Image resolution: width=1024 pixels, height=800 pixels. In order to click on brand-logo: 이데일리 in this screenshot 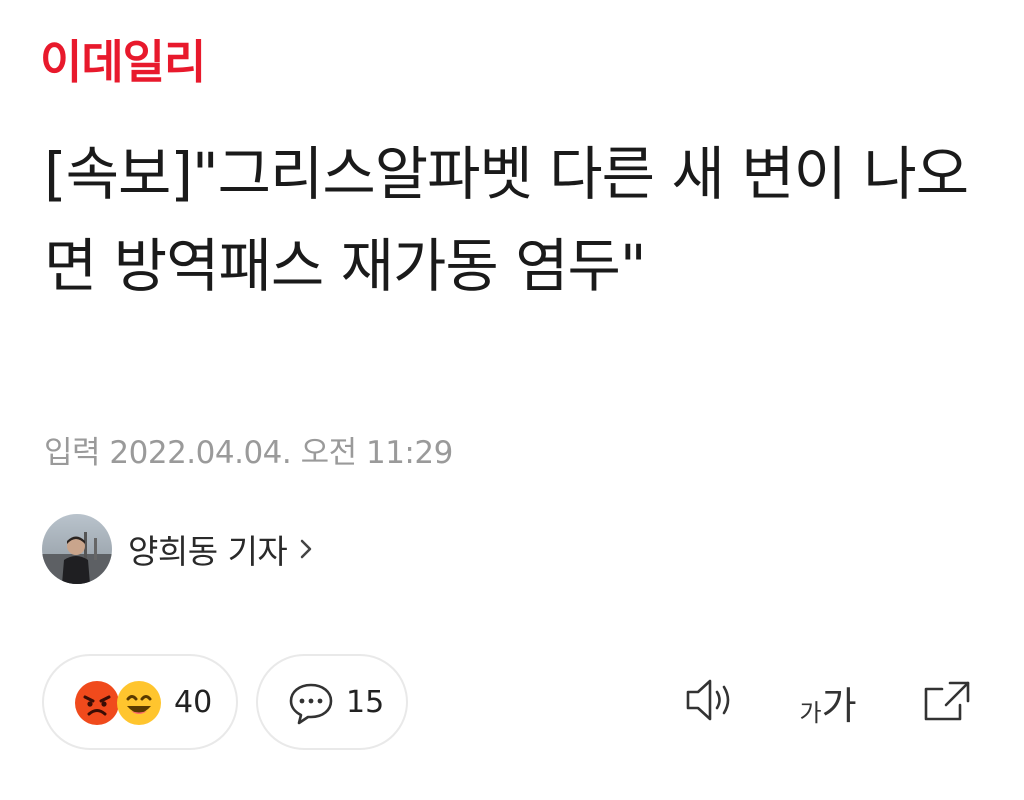, I will do `click(123, 62)`.